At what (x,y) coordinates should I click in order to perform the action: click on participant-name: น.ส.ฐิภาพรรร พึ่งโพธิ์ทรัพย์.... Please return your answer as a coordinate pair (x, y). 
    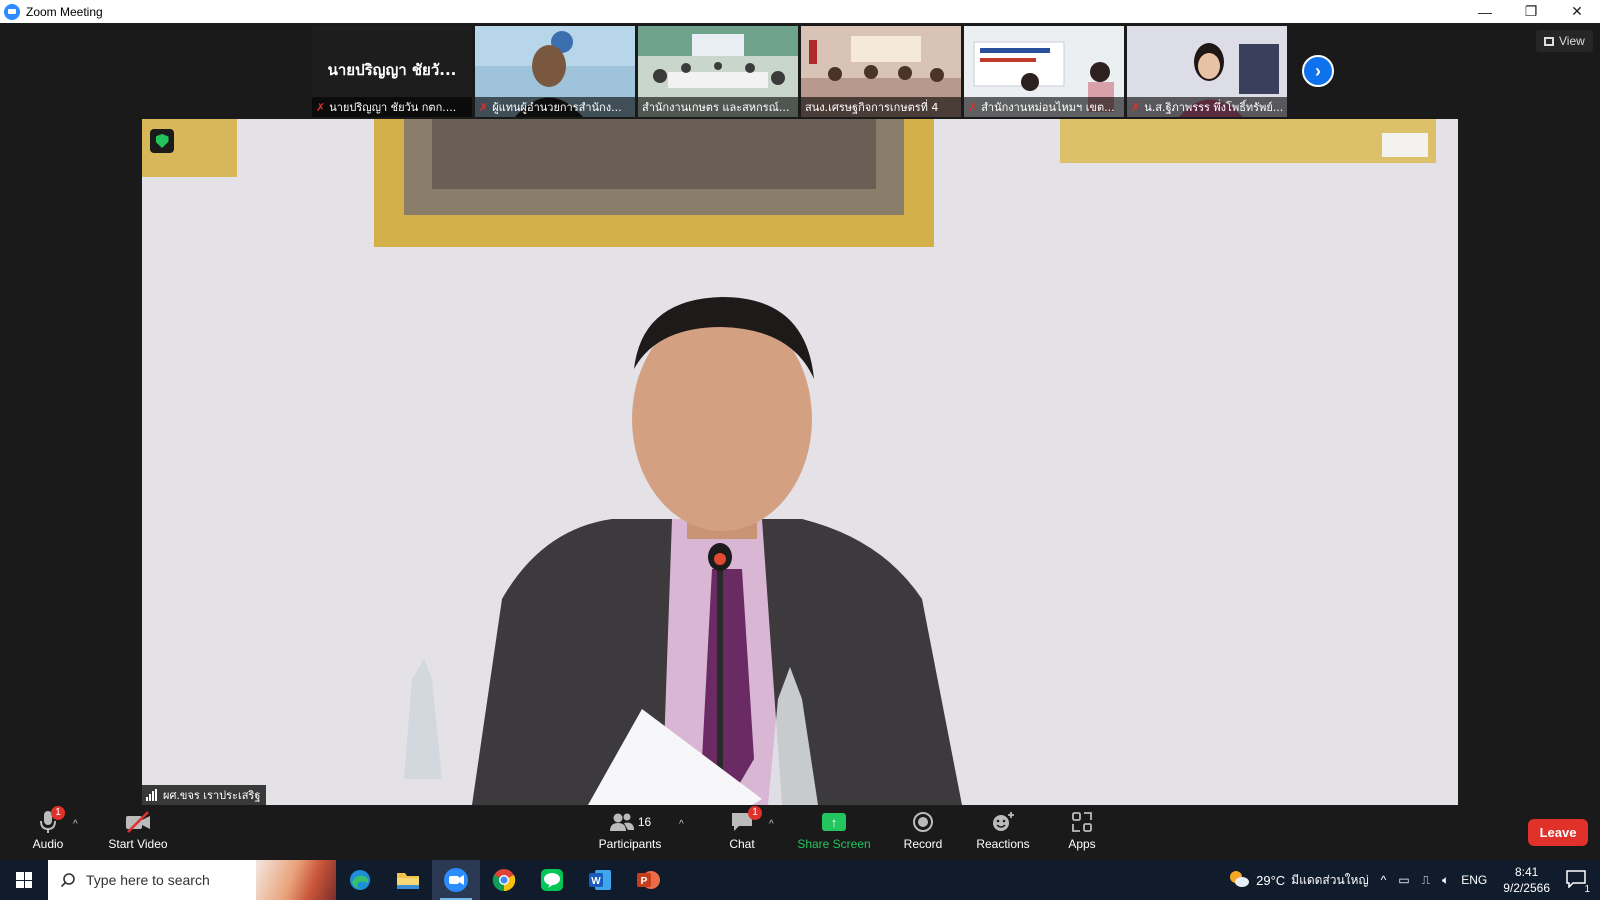
    Looking at the image, I should click on (1214, 107).